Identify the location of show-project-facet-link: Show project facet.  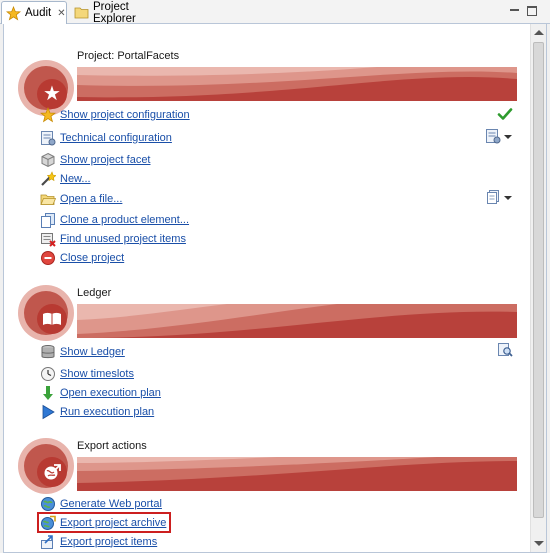
(95, 159).